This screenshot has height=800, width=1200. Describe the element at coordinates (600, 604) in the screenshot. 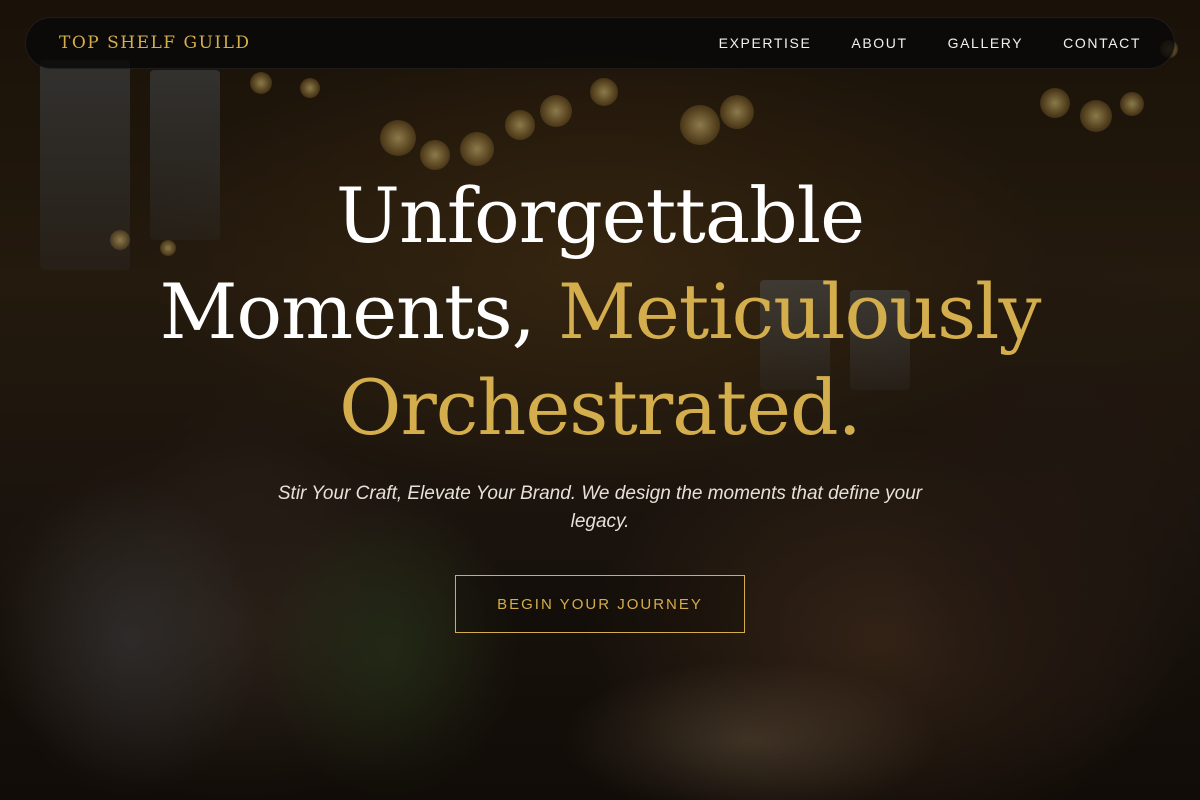

I see `begin-journey-button: BEGIN YOUR JOURNEY` at that location.